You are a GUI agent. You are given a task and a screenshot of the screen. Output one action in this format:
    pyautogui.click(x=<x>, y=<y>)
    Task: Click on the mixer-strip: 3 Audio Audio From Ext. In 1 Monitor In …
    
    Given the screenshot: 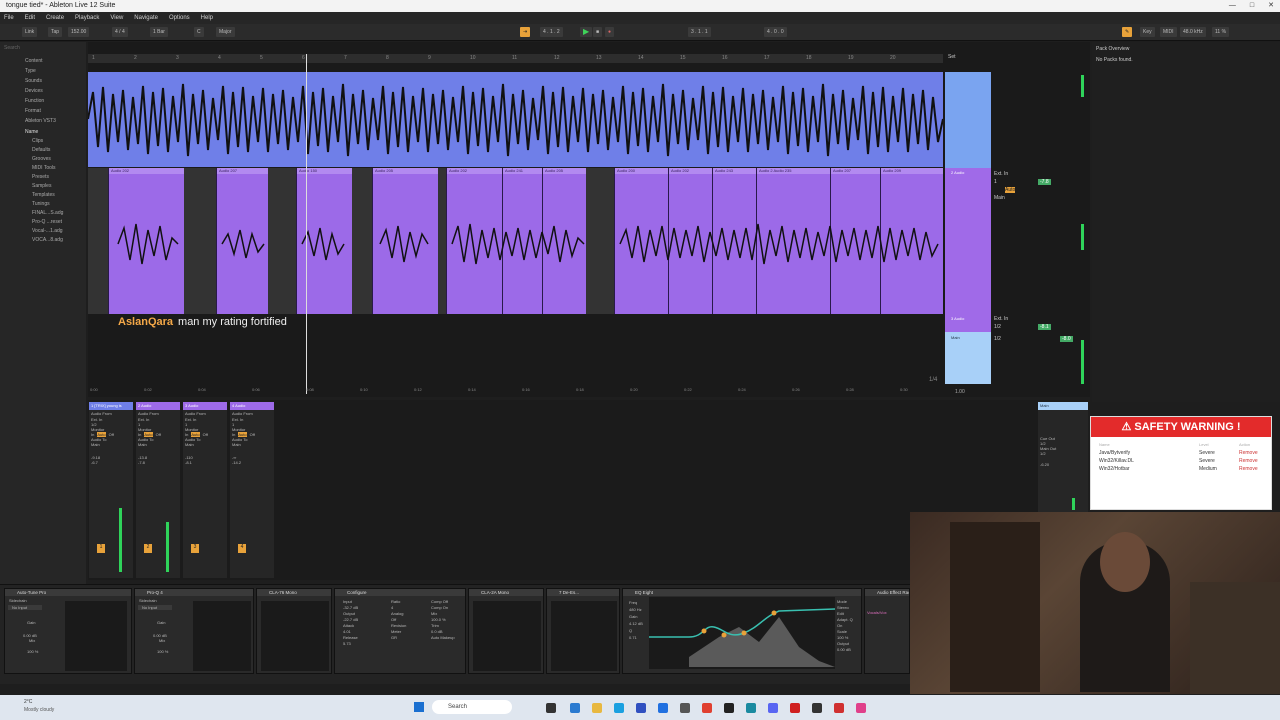 What is the action you would take?
    pyautogui.click(x=205, y=490)
    